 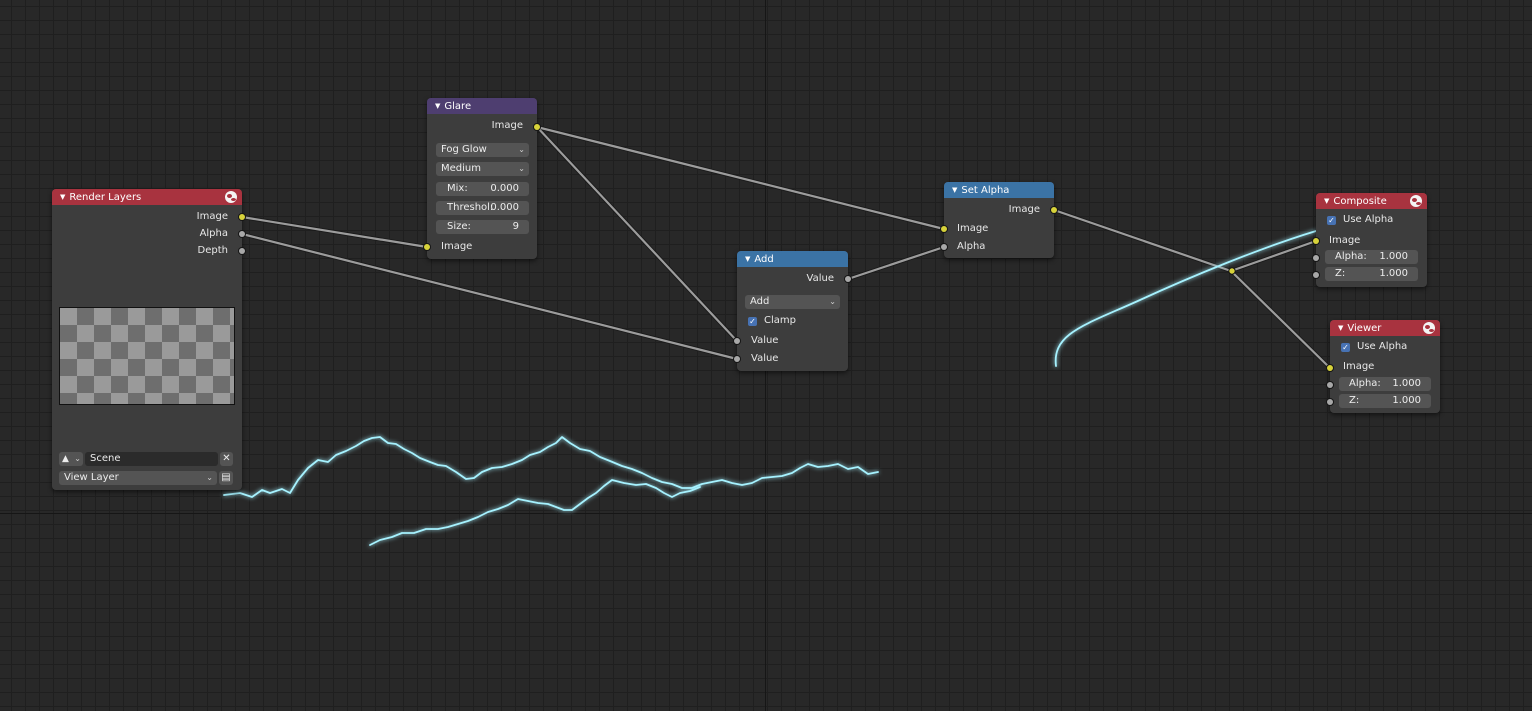 I want to click on view-layer-icon: ▤, so click(x=226, y=477).